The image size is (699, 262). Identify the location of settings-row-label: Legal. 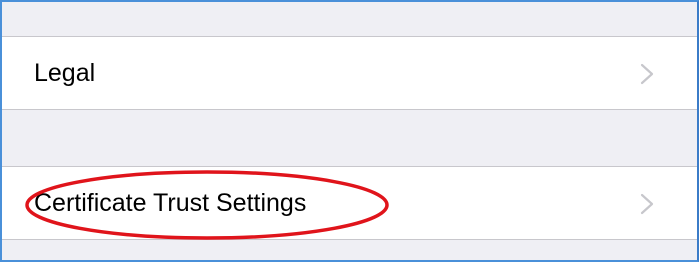
(65, 73).